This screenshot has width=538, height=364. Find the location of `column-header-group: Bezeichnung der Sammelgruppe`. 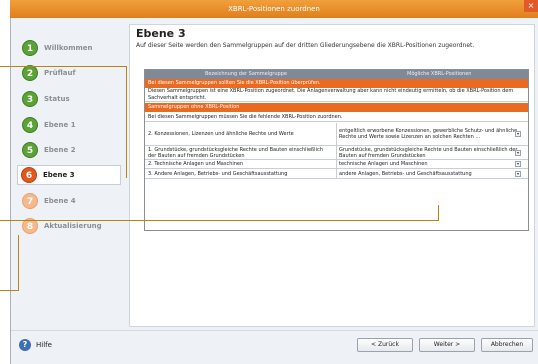

column-header-group: Bezeichnung der Sammelgruppe is located at coordinates (246, 74).